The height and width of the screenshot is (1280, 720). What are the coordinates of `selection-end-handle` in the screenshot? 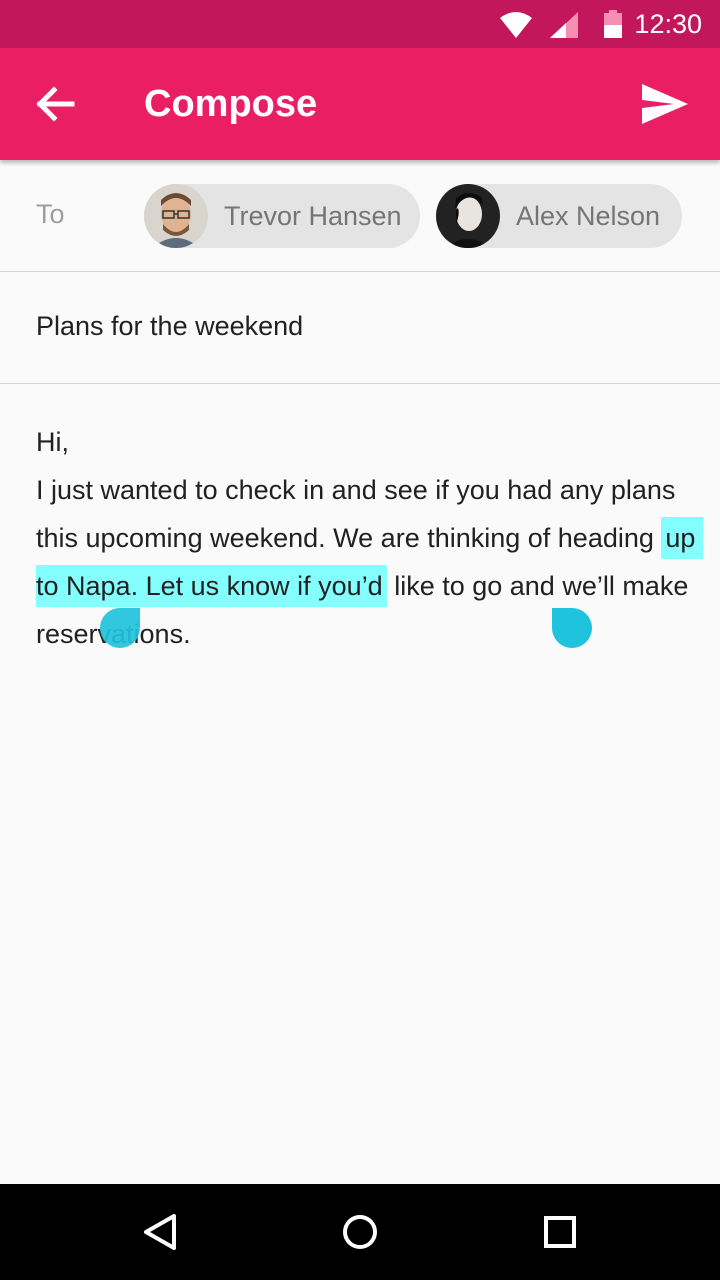 It's located at (572, 628).